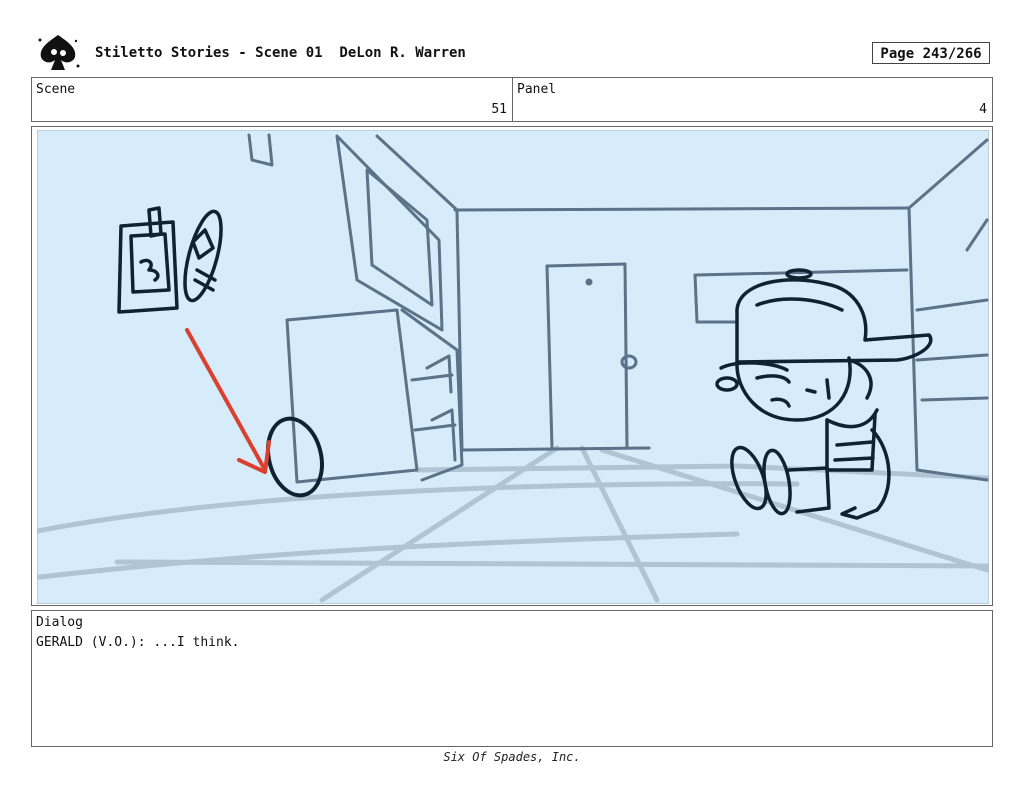  What do you see at coordinates (512, 757) in the screenshot?
I see `footer-credit: Six Of Spades, Inc.` at bounding box center [512, 757].